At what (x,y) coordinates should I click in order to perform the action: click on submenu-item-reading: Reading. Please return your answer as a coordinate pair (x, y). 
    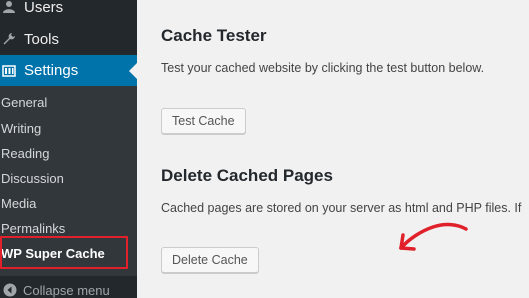
    Looking at the image, I should click on (25, 154).